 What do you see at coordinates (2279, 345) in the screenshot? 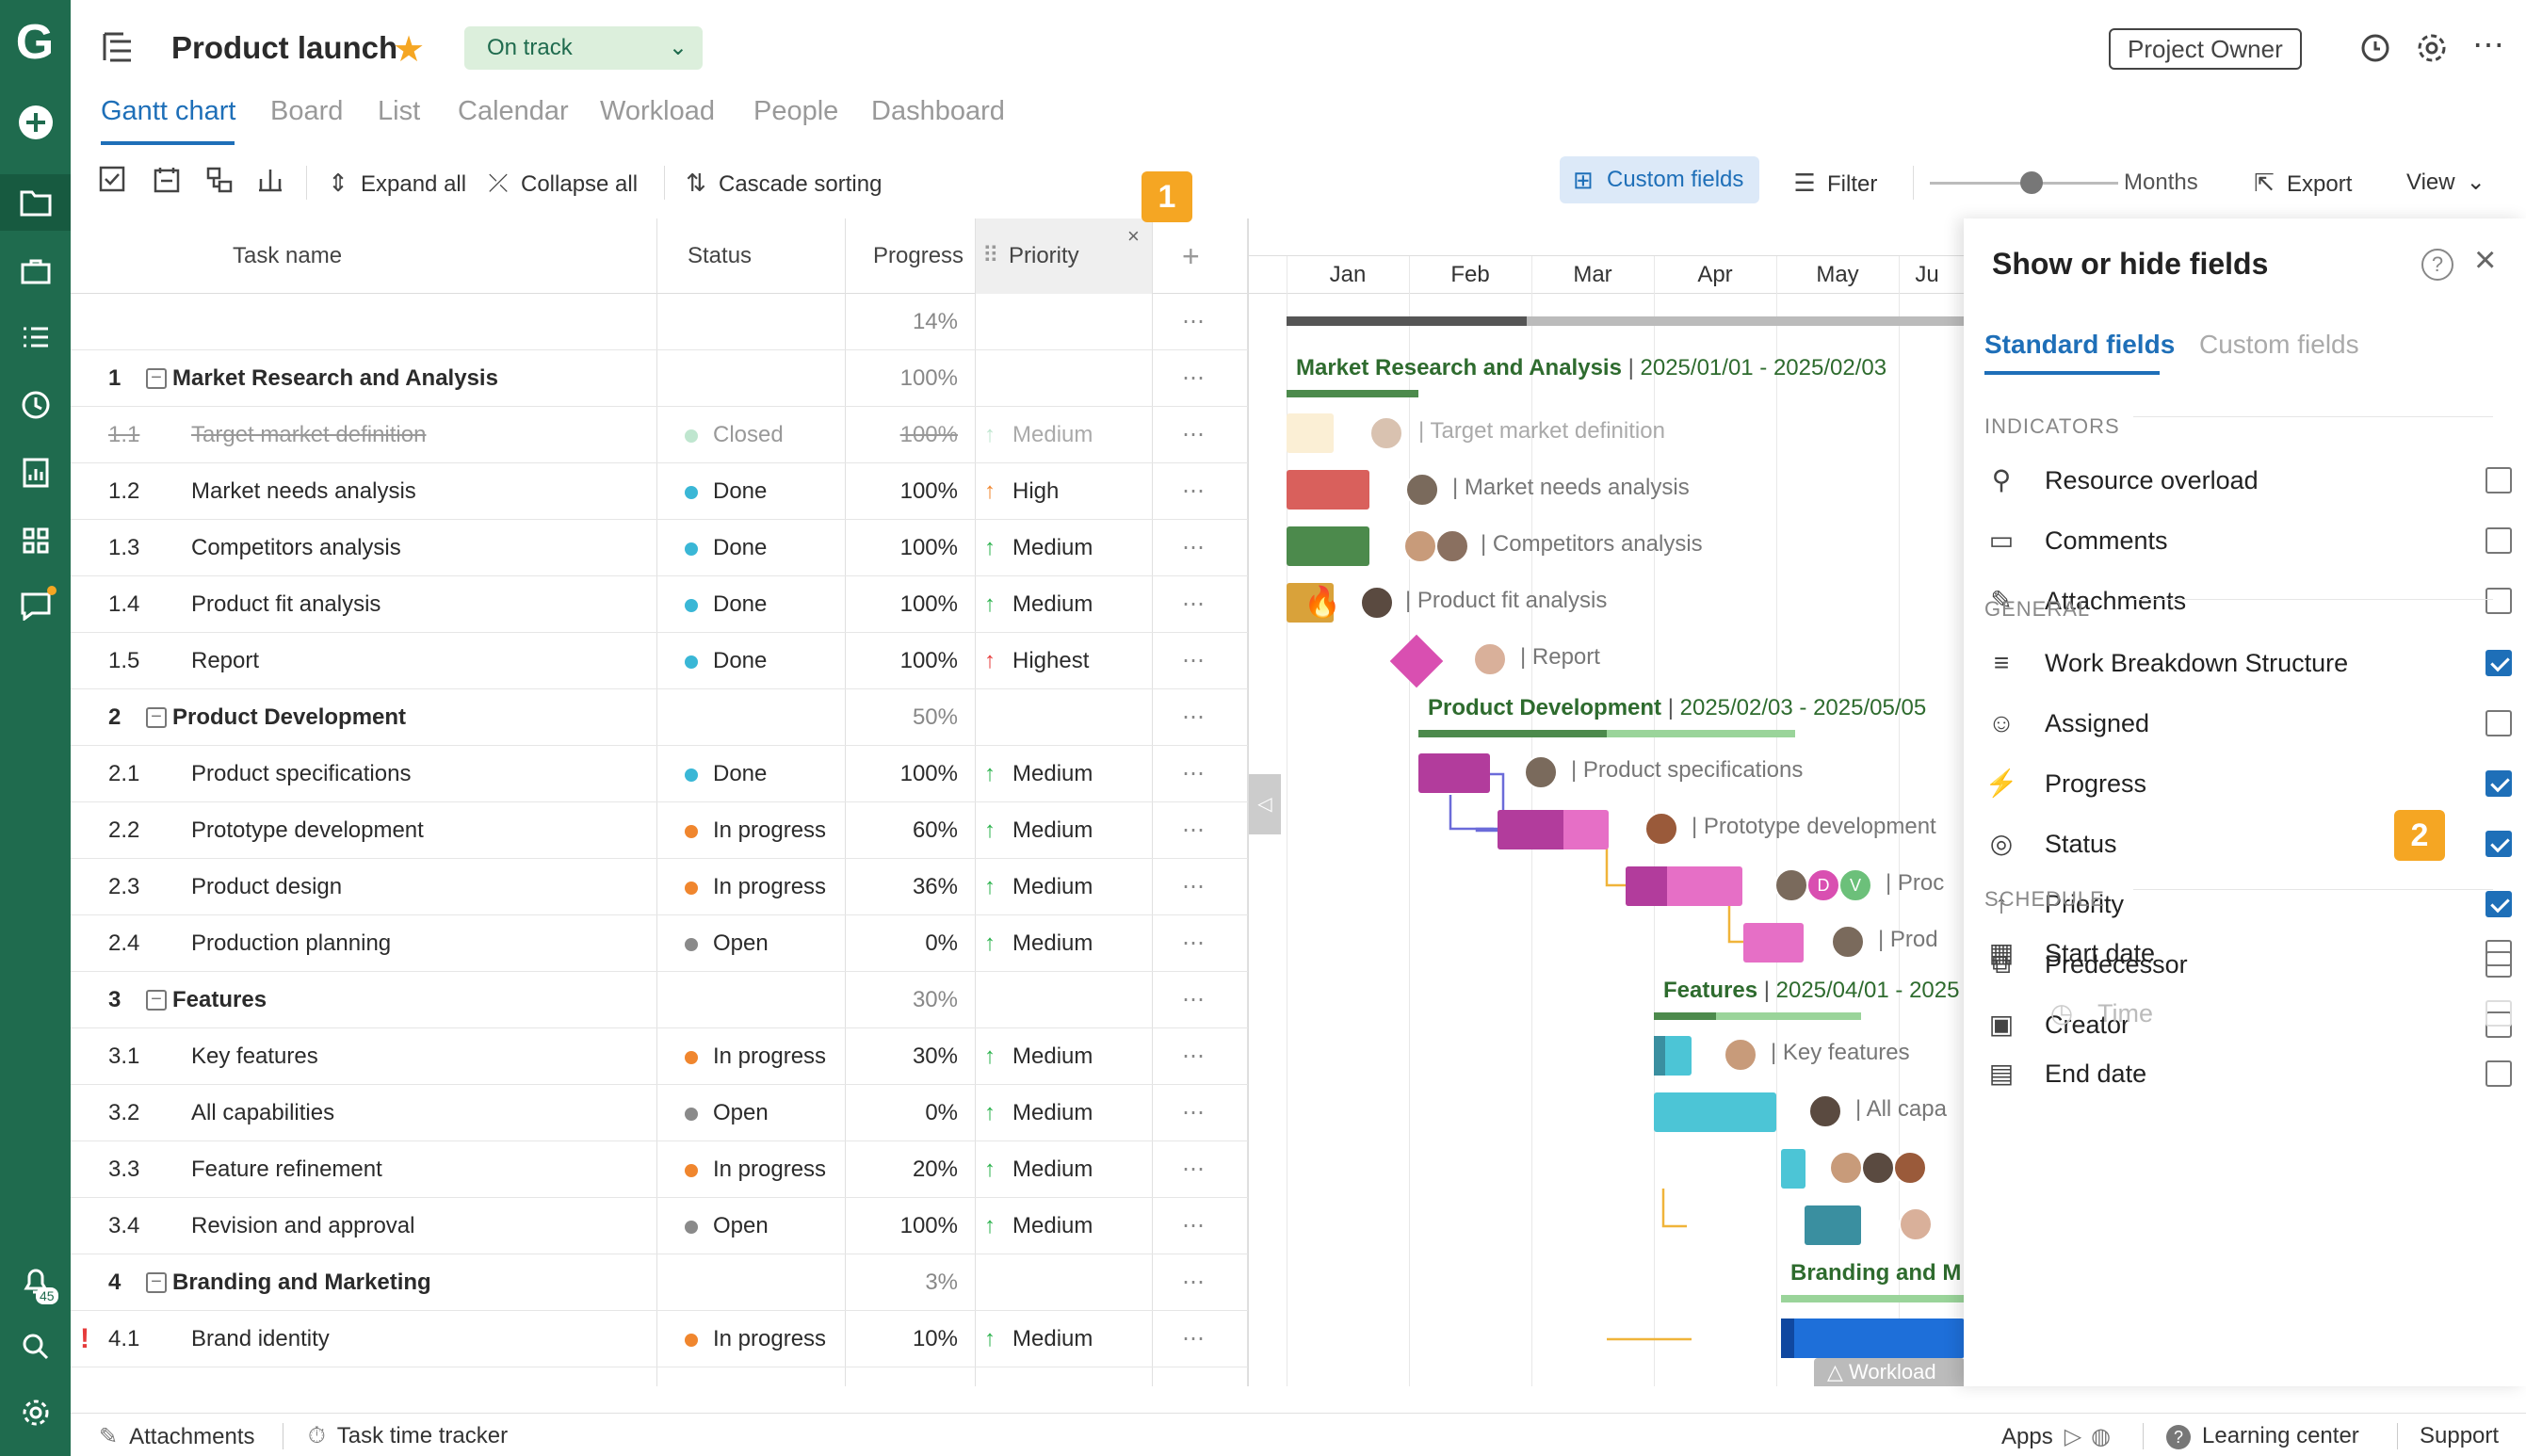
I see `tab-custom-fields: Custom fields` at bounding box center [2279, 345].